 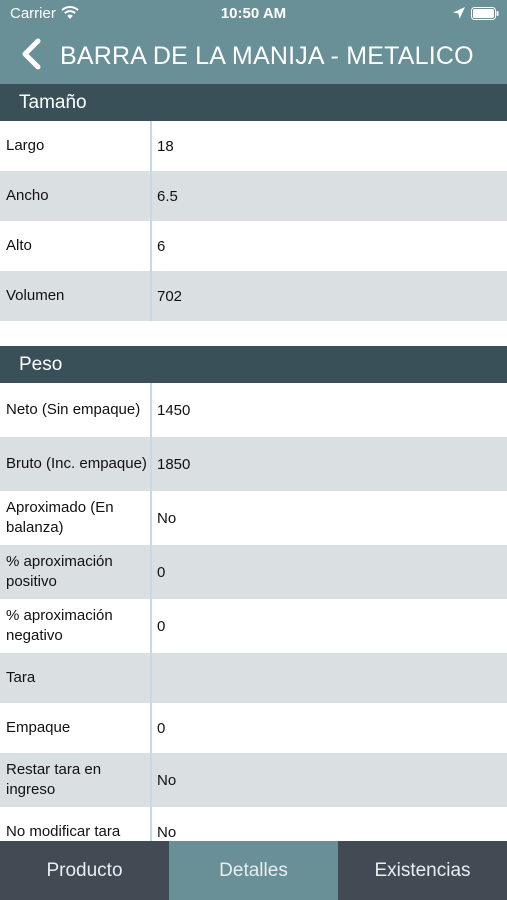 I want to click on navigation-bar: BARRA DE LA MANIJA - METALICO, so click(x=253, y=55).